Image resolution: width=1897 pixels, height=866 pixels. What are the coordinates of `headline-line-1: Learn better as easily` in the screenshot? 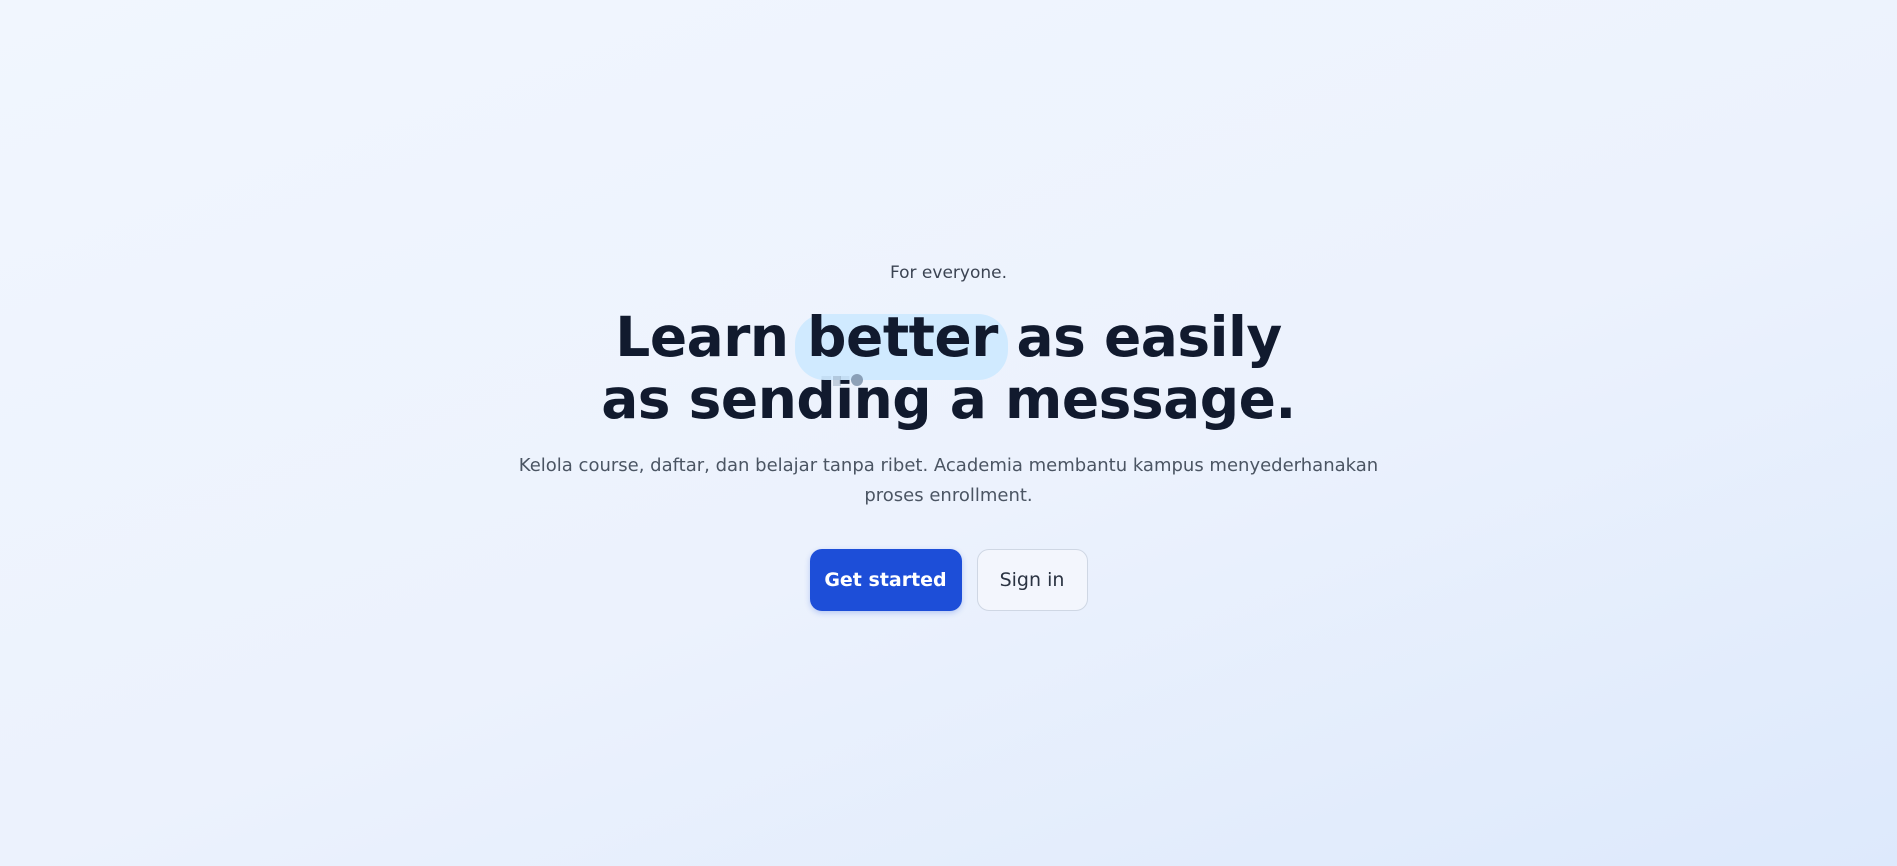 It's located at (948, 342).